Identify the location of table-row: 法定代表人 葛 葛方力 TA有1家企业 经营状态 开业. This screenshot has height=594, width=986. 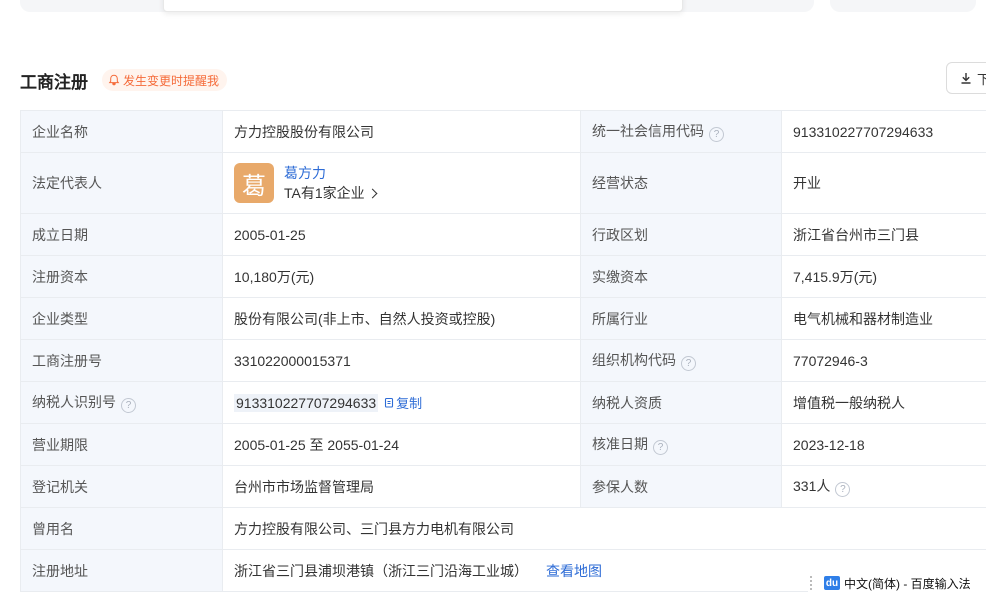
(503, 183).